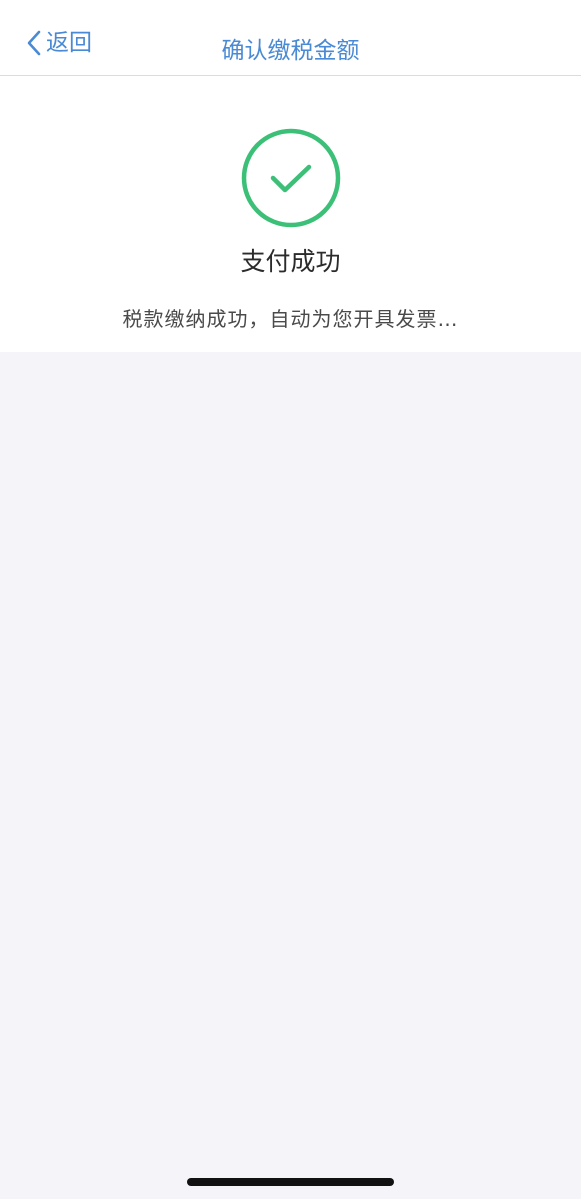  What do you see at coordinates (290, 51) in the screenshot?
I see `page-title: 确认缴税金额` at bounding box center [290, 51].